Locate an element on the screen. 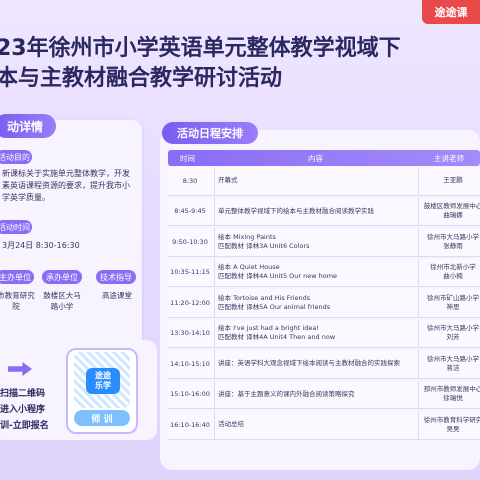 The image size is (480, 480). row-time: 16:10-16:40 is located at coordinates (190, 424).